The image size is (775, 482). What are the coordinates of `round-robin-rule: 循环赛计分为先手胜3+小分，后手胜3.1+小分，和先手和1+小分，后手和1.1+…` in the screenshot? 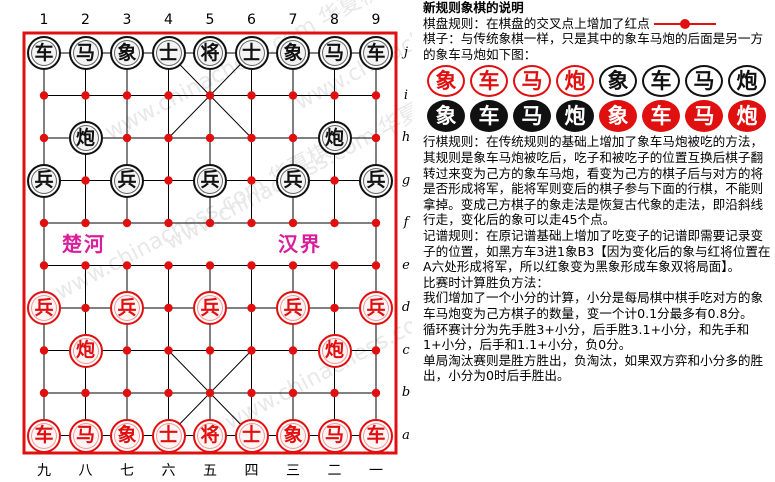 It's located at (586, 337).